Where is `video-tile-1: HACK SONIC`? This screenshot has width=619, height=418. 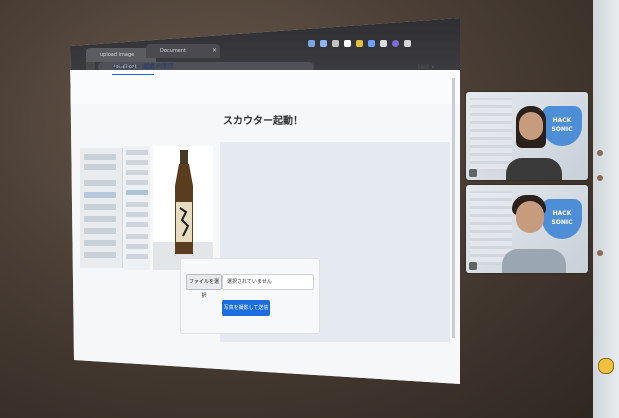 video-tile-1: HACK SONIC is located at coordinates (527, 136).